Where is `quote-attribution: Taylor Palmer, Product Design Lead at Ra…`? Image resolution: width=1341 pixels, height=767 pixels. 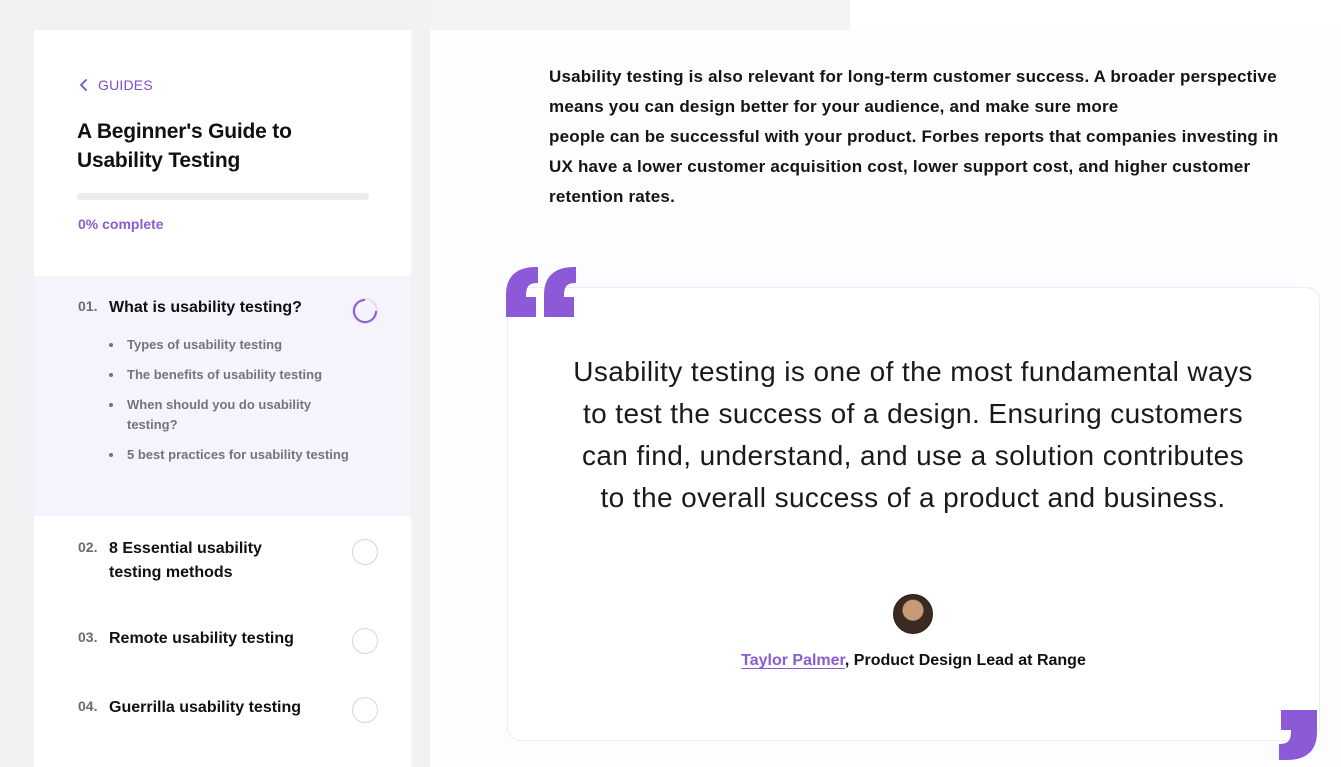
quote-attribution: Taylor Palmer, Product Design Lead at Ra… is located at coordinates (913, 661).